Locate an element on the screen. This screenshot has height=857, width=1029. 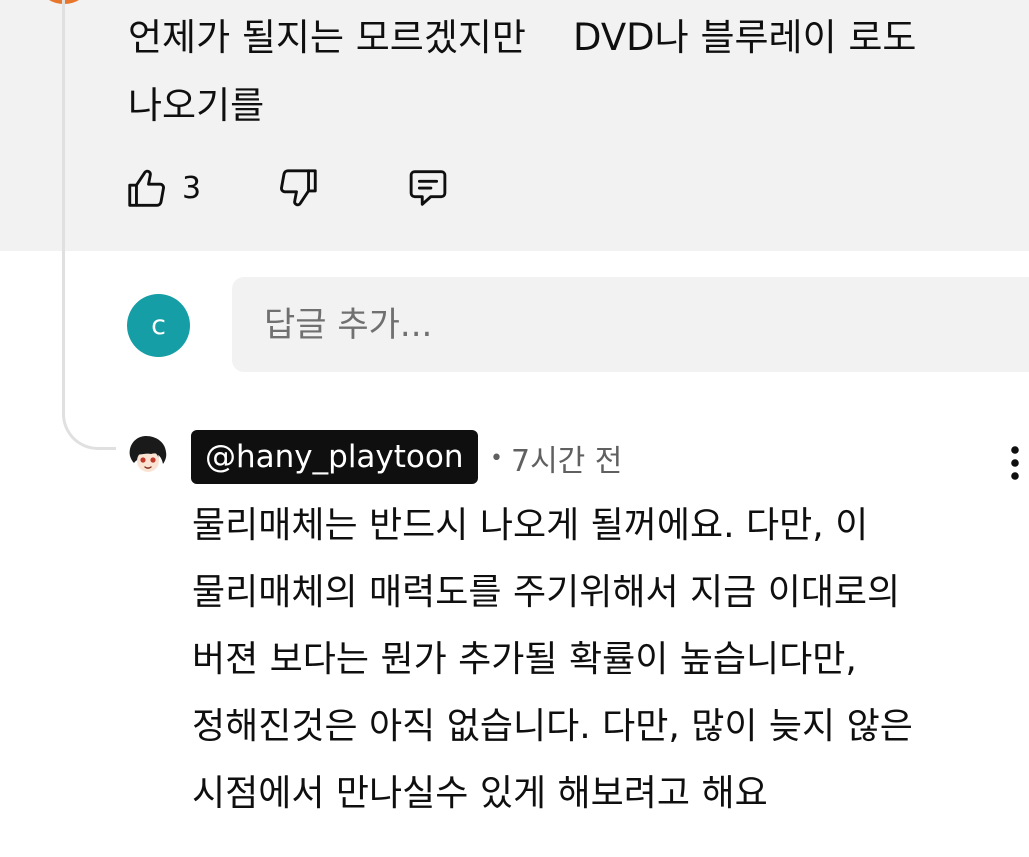
like-button: 3 is located at coordinates (162, 188).